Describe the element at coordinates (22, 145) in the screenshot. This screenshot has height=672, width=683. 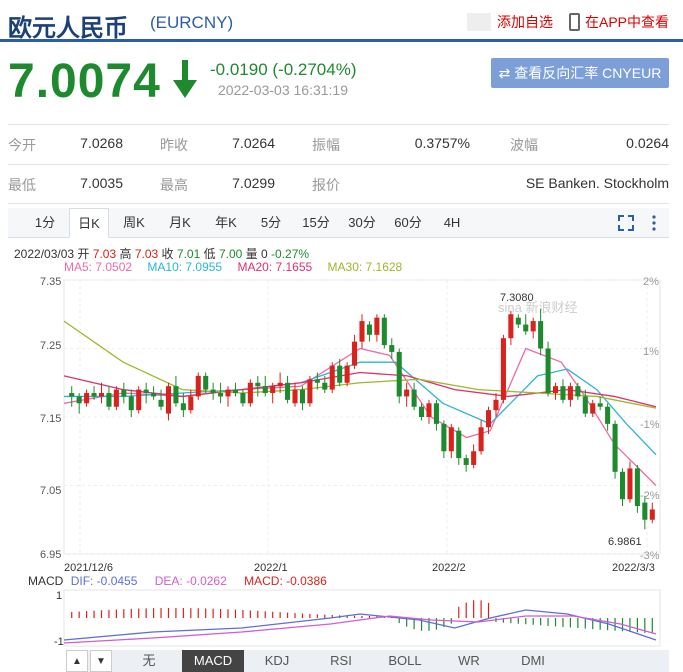
I see `stat-label: 今开` at that location.